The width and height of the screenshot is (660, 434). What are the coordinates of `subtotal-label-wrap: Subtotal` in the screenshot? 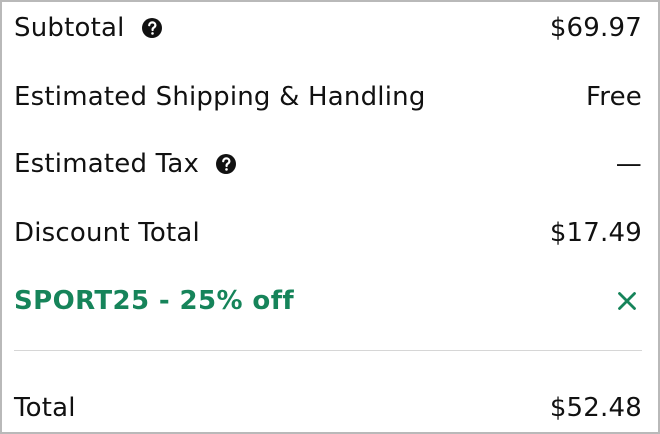 It's located at (88, 28).